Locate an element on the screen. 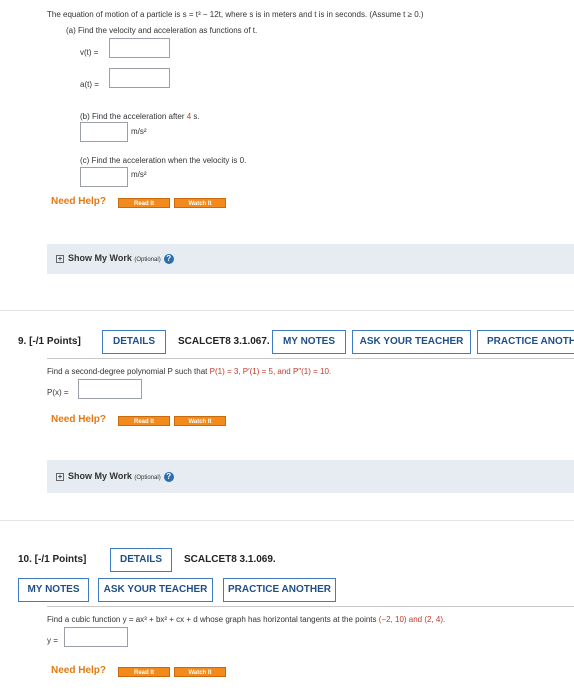 The width and height of the screenshot is (574, 700). q10-details-button: DETAILS is located at coordinates (141, 560).